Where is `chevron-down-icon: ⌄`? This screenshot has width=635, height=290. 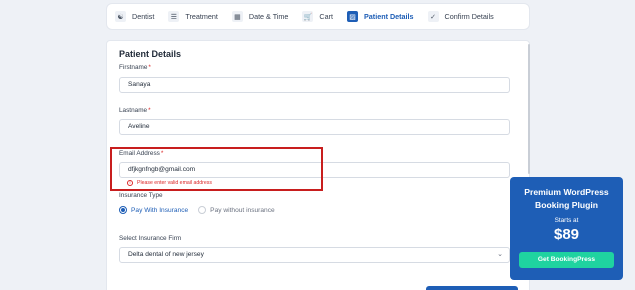 chevron-down-icon: ⌄ is located at coordinates (500, 254).